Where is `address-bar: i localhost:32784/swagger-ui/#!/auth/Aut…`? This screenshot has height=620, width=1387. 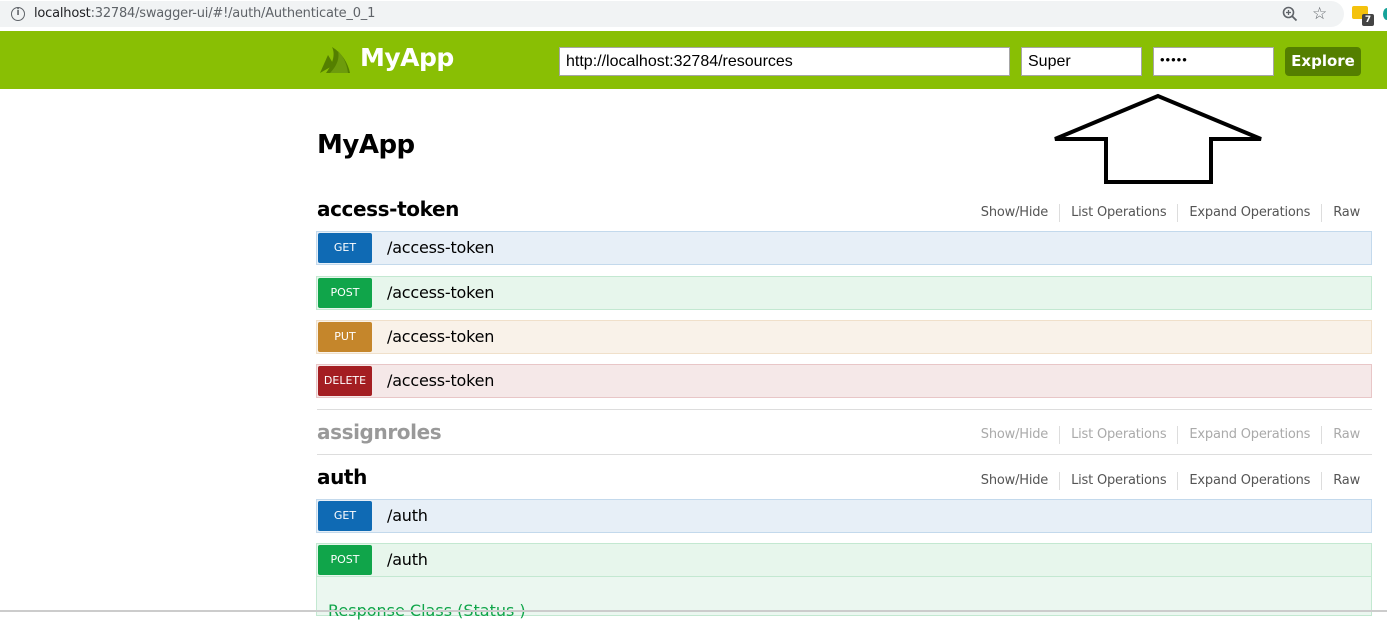
address-bar: i localhost:32784/swagger-ui/#!/auth/Aut… is located at coordinates (672, 14).